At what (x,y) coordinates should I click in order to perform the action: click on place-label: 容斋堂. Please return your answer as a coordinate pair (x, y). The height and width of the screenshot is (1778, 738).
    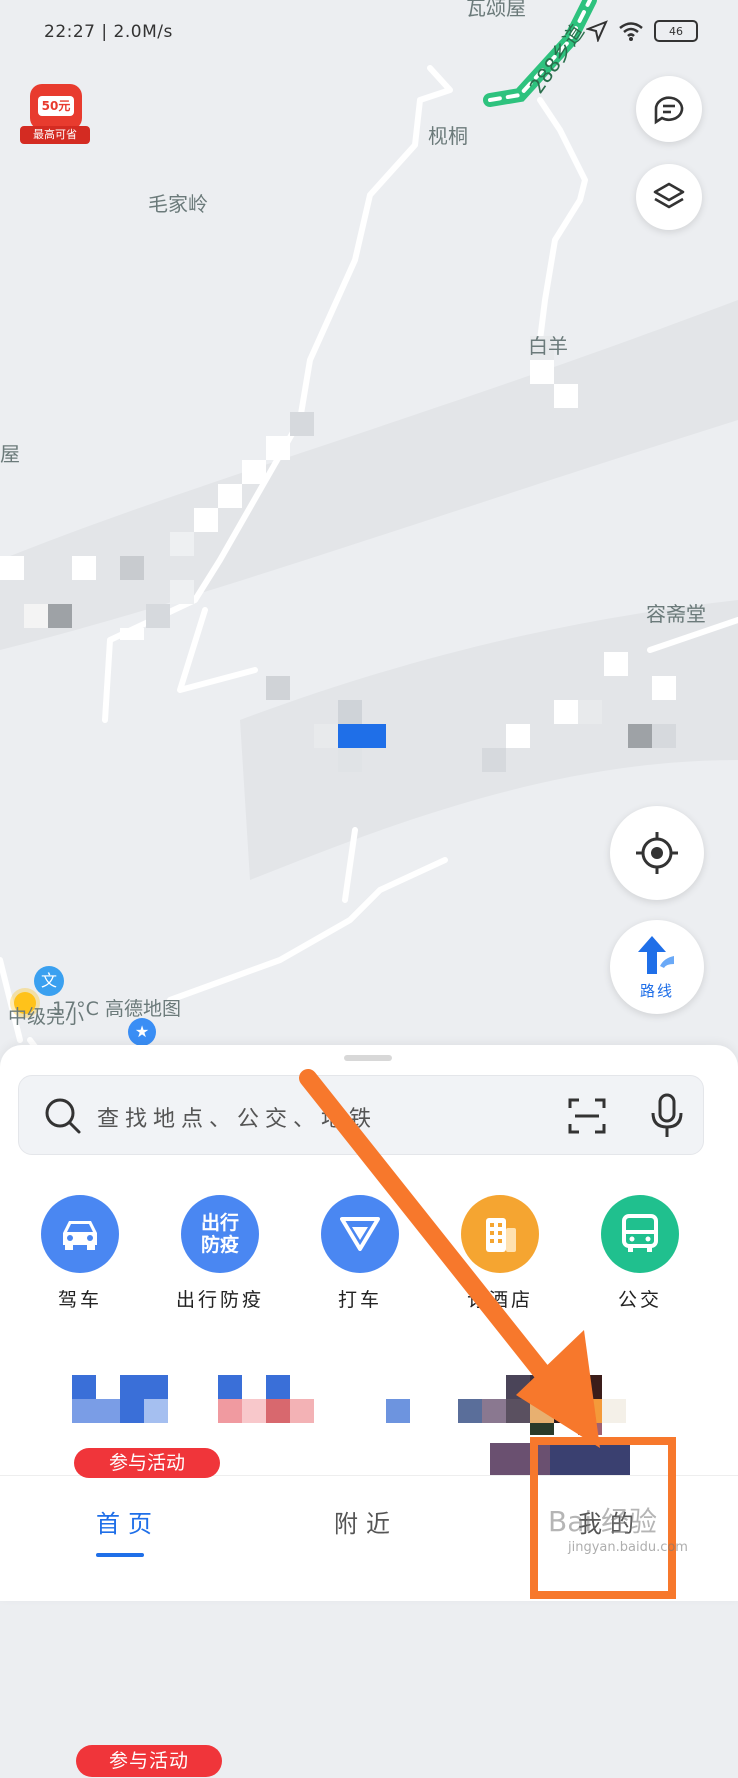
    Looking at the image, I should click on (676, 614).